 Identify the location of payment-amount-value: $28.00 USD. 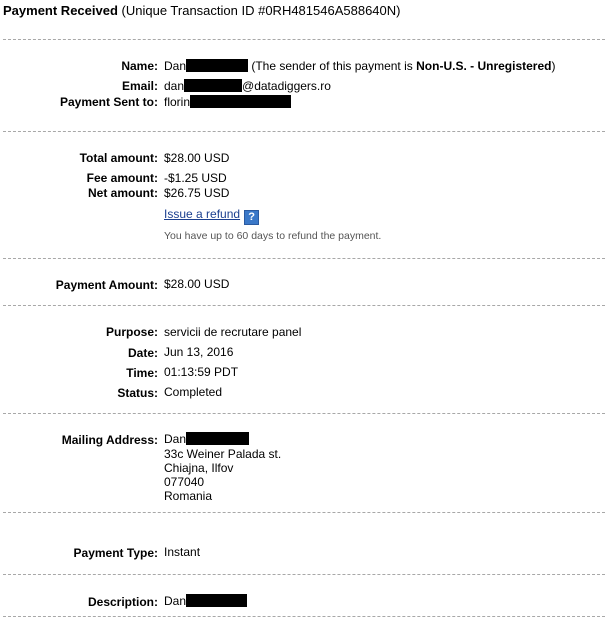
(197, 284).